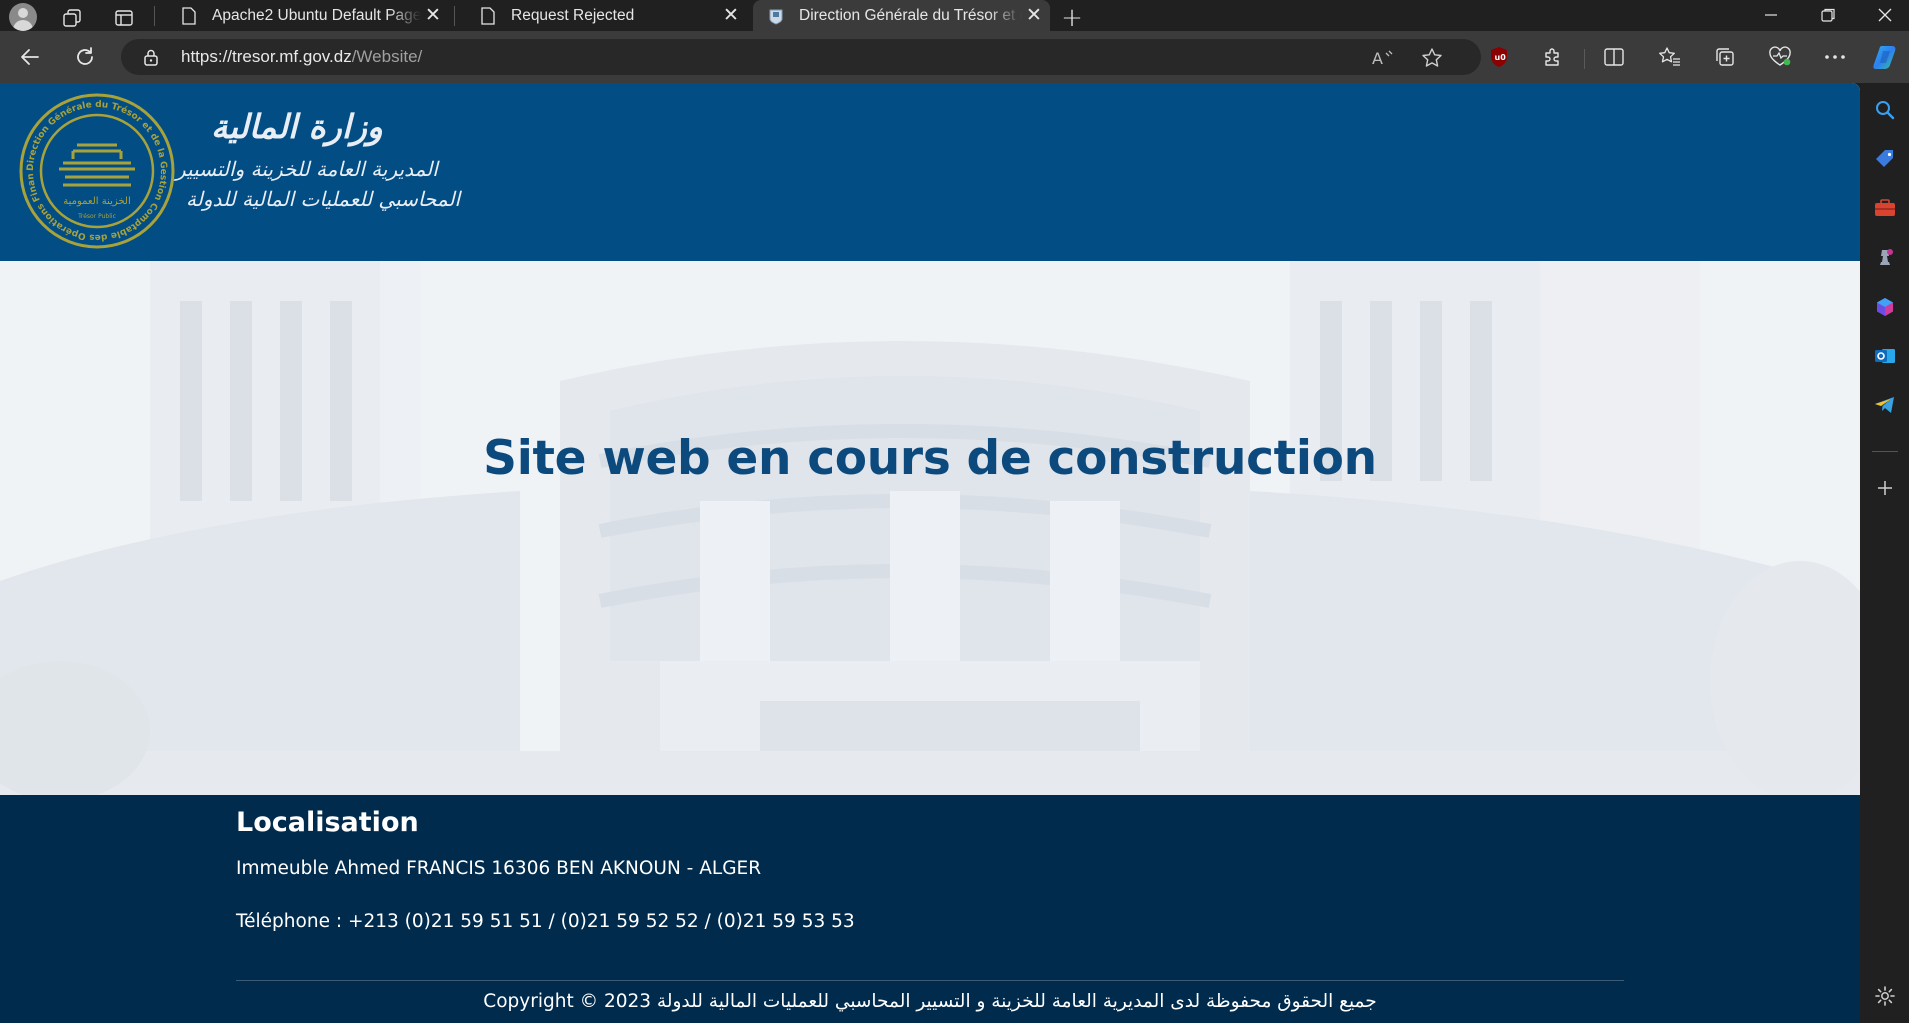 The height and width of the screenshot is (1023, 1909). What do you see at coordinates (1432, 58) in the screenshot?
I see `star-icon` at bounding box center [1432, 58].